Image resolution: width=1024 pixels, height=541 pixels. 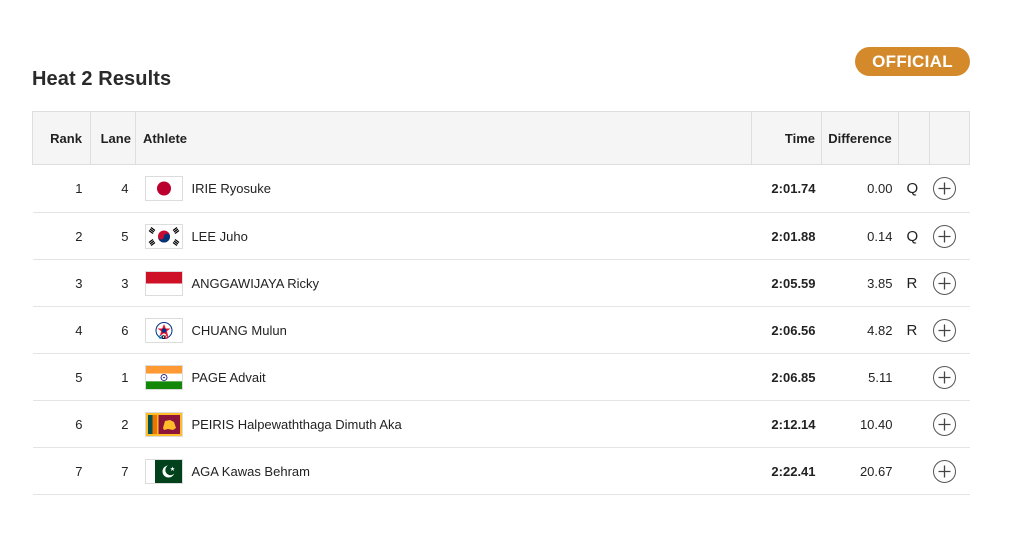 What do you see at coordinates (113, 283) in the screenshot?
I see `lane-cell: 3` at bounding box center [113, 283].